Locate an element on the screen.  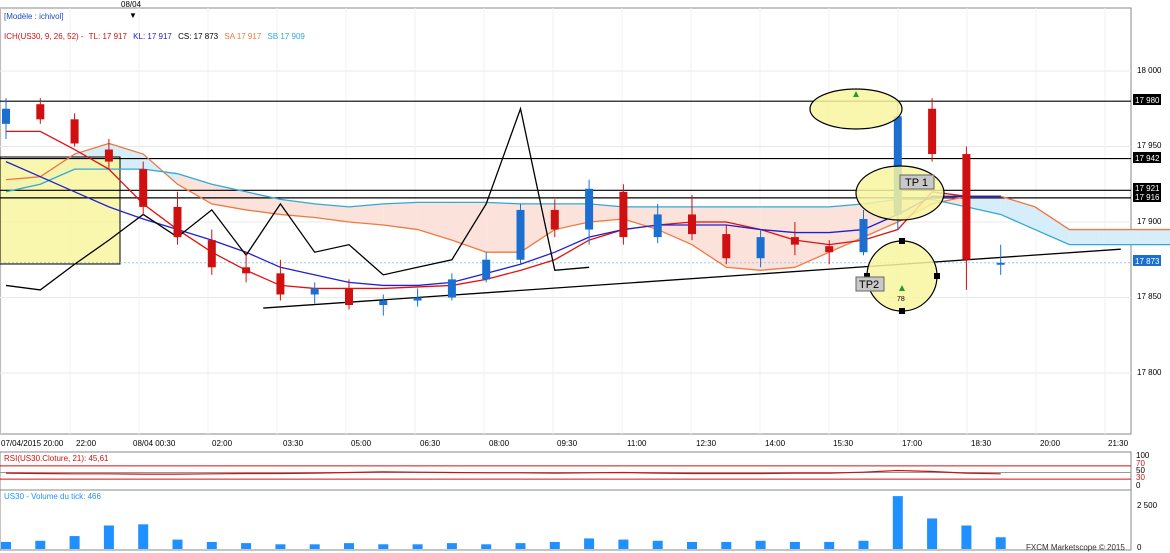
cs-value: CS: 17 873 is located at coordinates (198, 36).